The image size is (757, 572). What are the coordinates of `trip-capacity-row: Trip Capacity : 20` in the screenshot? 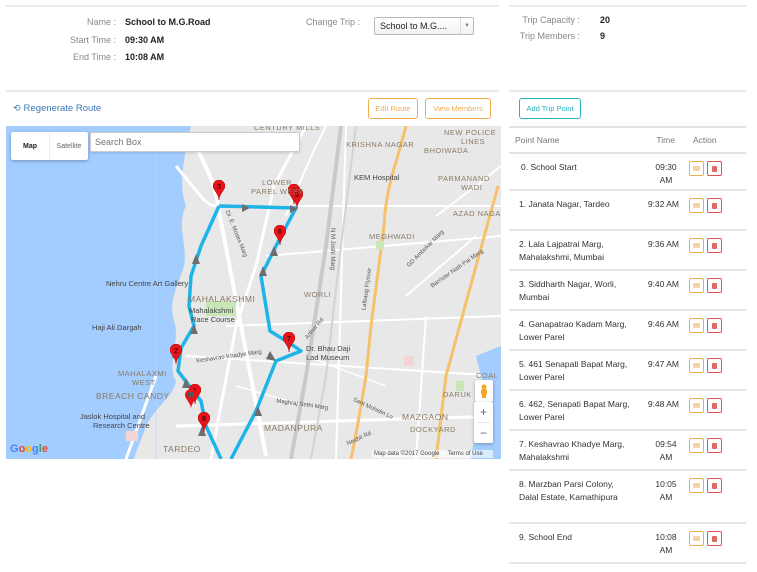 It's located at (555, 20).